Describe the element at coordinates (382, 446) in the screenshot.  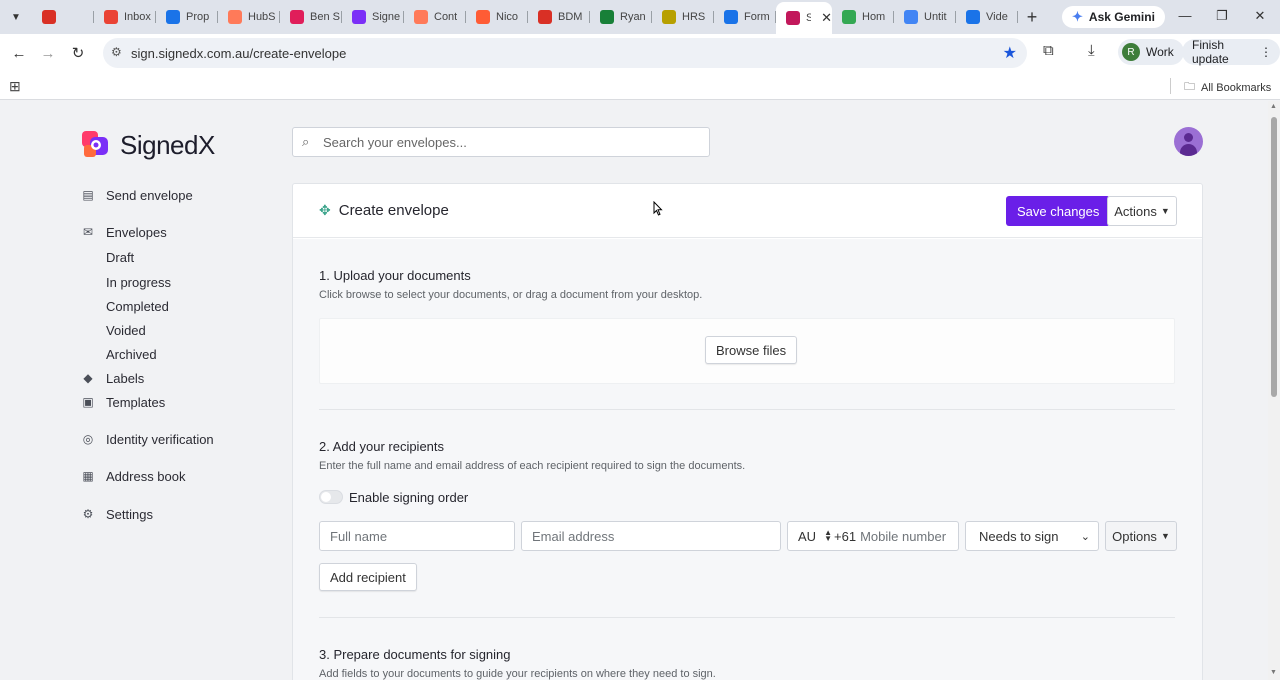
I see `step-2-title: 2. Add your recipients` at that location.